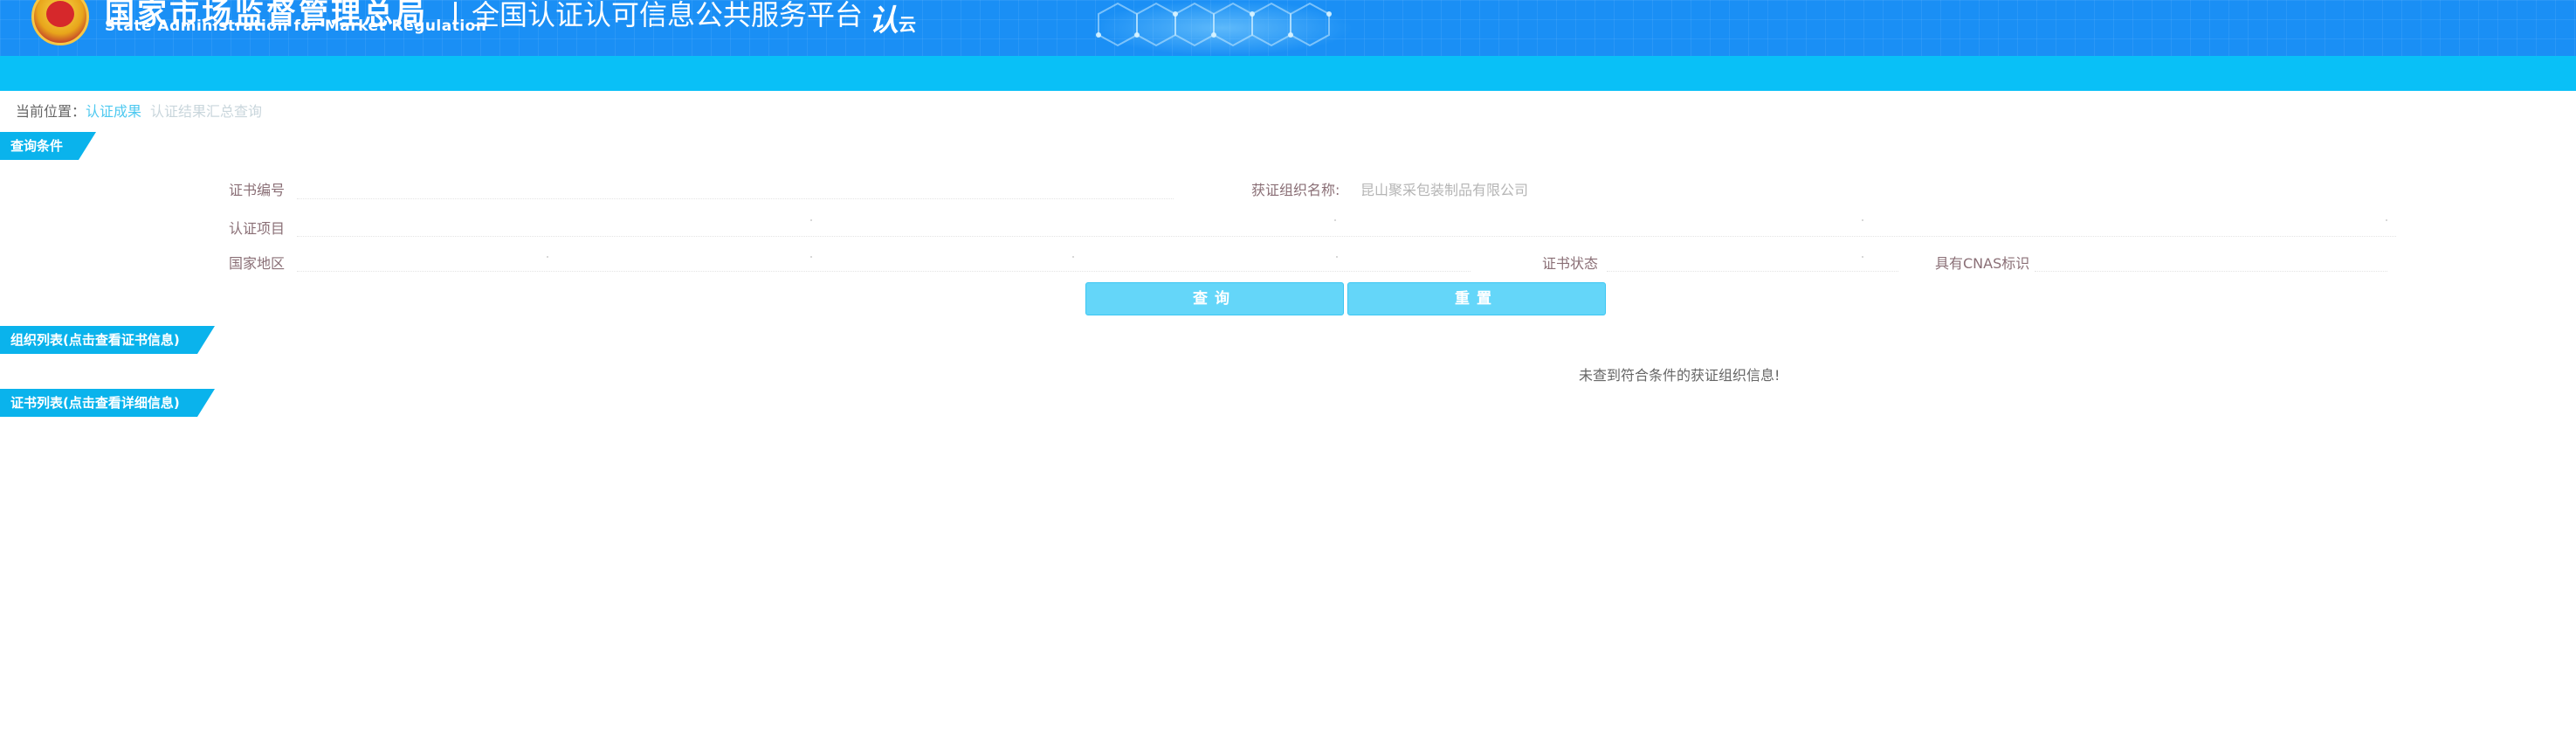 The image size is (2576, 734). What do you see at coordinates (1476, 298) in the screenshot?
I see `reset-button: 重置` at bounding box center [1476, 298].